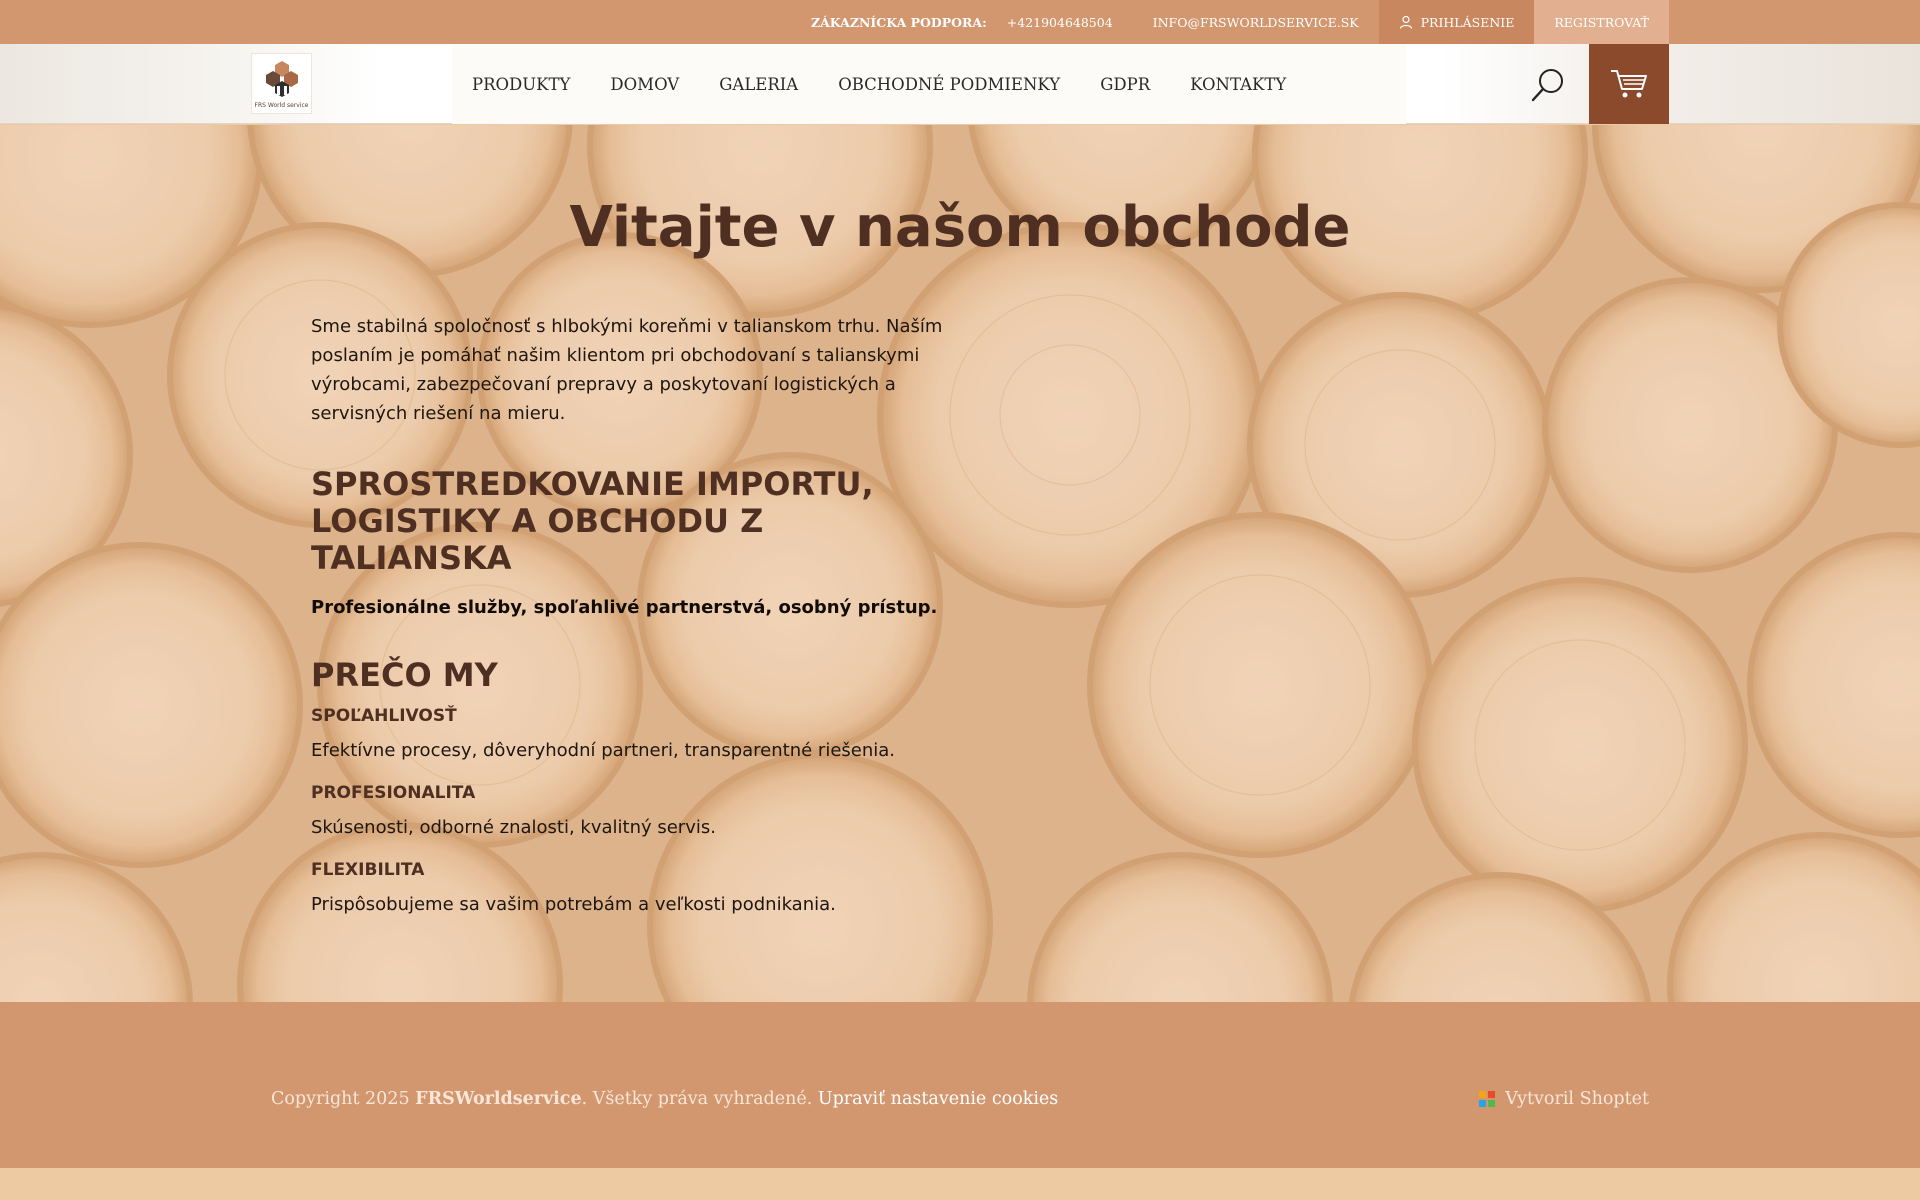 This screenshot has width=1920, height=1200. What do you see at coordinates (281, 78) in the screenshot?
I see `logo-mark-icon` at bounding box center [281, 78].